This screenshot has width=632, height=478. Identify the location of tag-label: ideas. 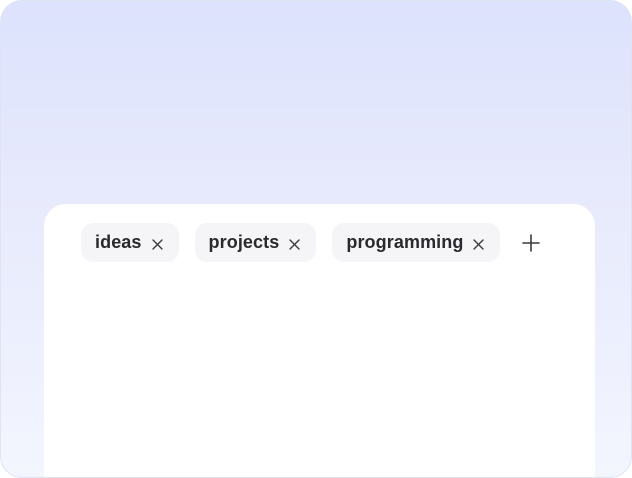
(118, 242).